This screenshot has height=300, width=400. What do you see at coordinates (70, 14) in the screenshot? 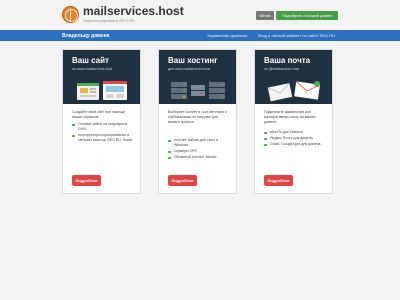
I see `globe-logo-icon` at bounding box center [70, 14].